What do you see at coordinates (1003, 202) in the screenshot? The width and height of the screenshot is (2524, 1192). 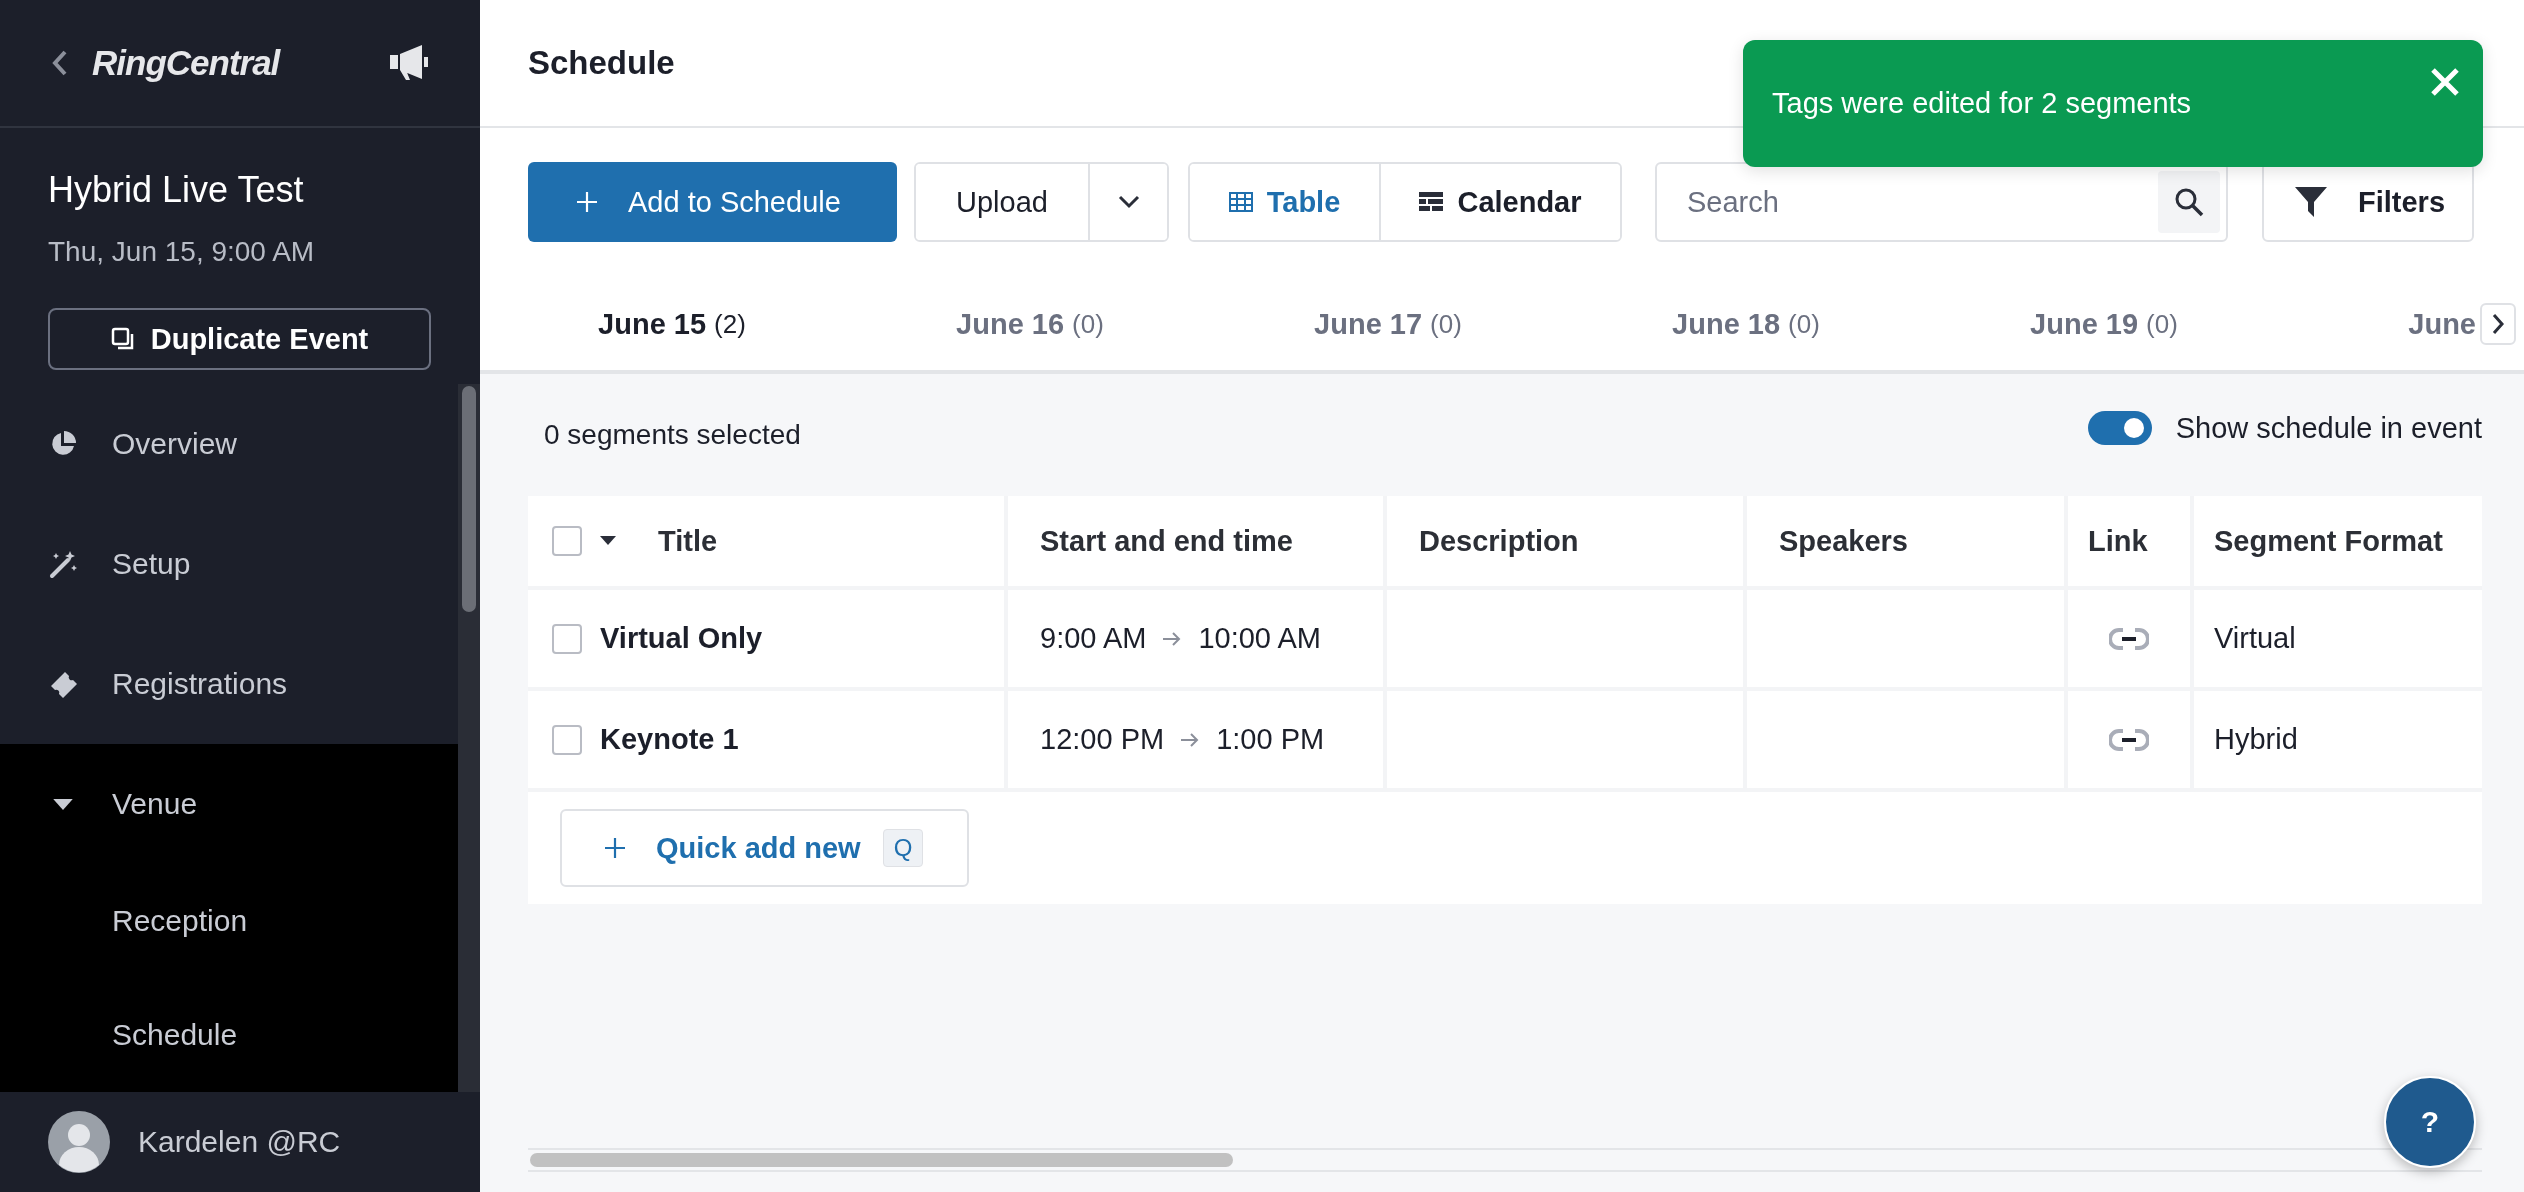 I see `upload-button: Upload` at bounding box center [1003, 202].